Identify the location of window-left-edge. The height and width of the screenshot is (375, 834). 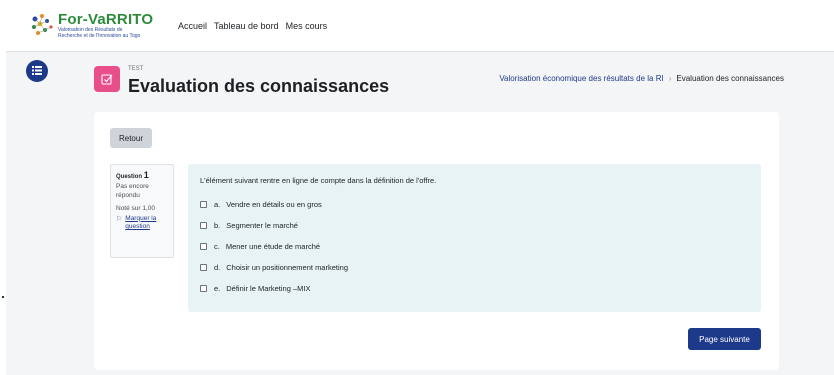
(3, 187).